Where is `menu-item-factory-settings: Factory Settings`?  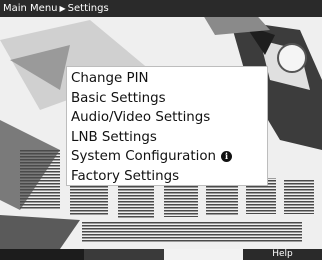
menu-item-factory-settings: Factory Settings is located at coordinates (167, 177).